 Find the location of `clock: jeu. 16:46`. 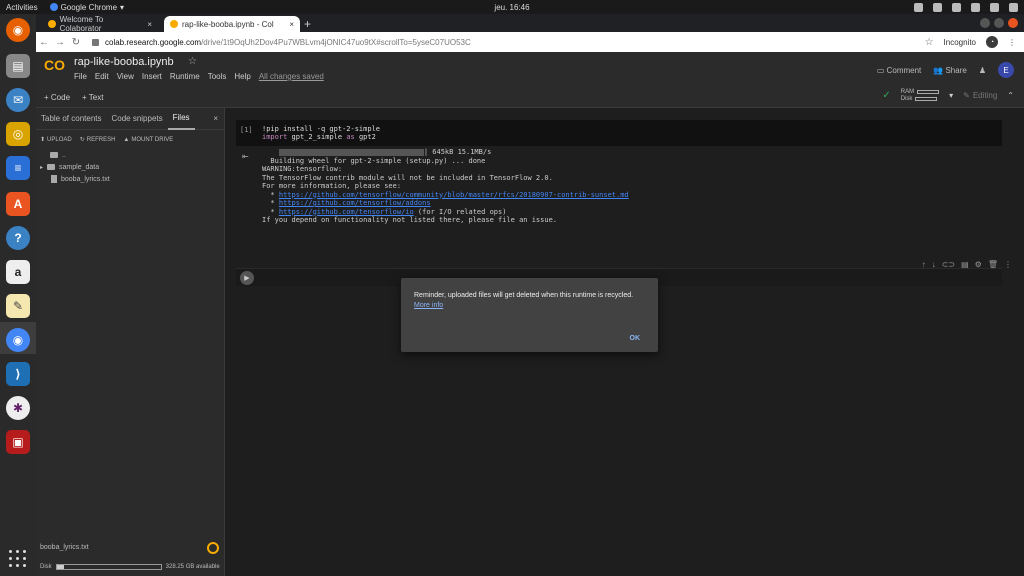

clock: jeu. 16:46 is located at coordinates (511, 7).